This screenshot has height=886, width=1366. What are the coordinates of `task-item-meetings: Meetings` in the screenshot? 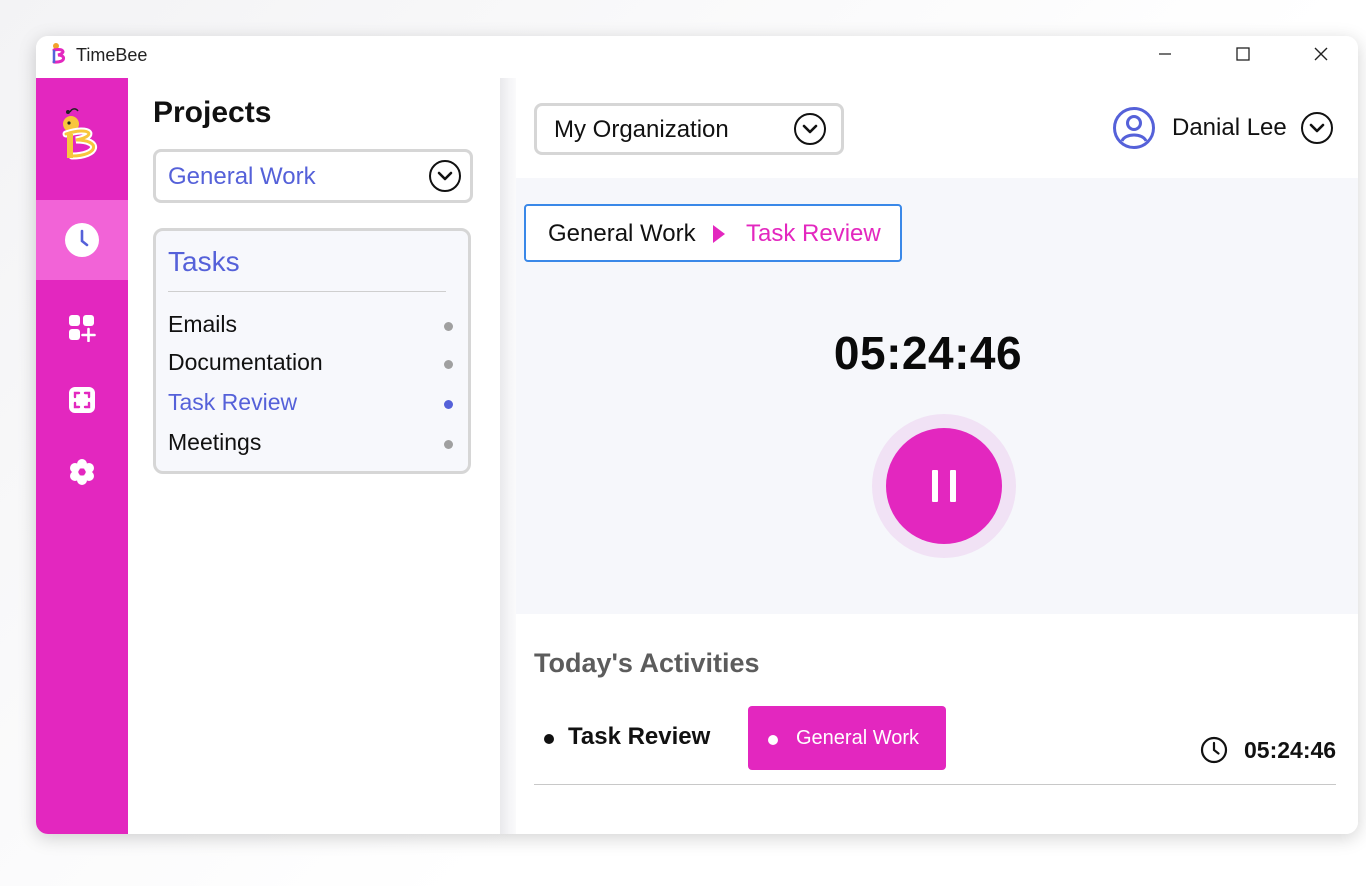 It's located at (313, 444).